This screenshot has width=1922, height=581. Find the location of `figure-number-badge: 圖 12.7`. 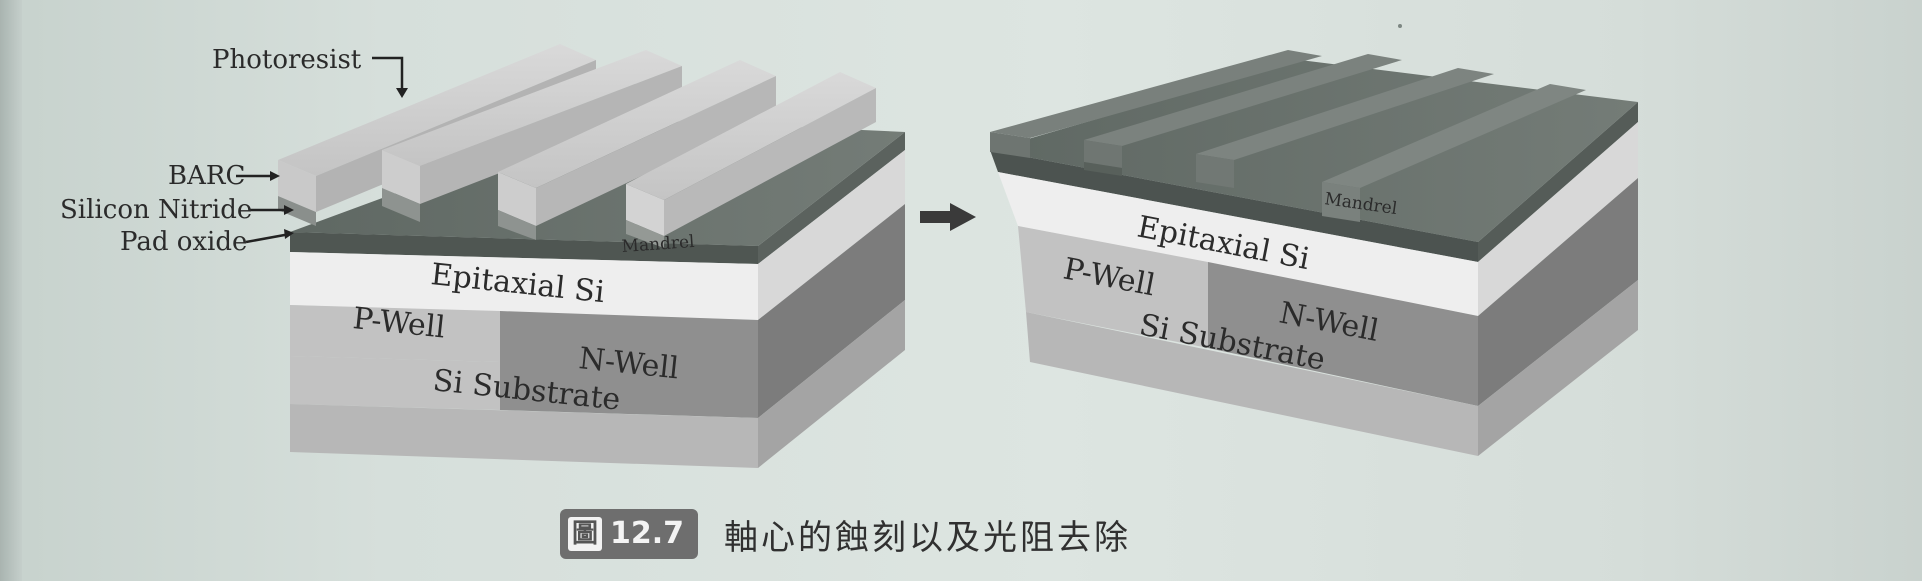

figure-number-badge: 圖 12.7 is located at coordinates (629, 534).